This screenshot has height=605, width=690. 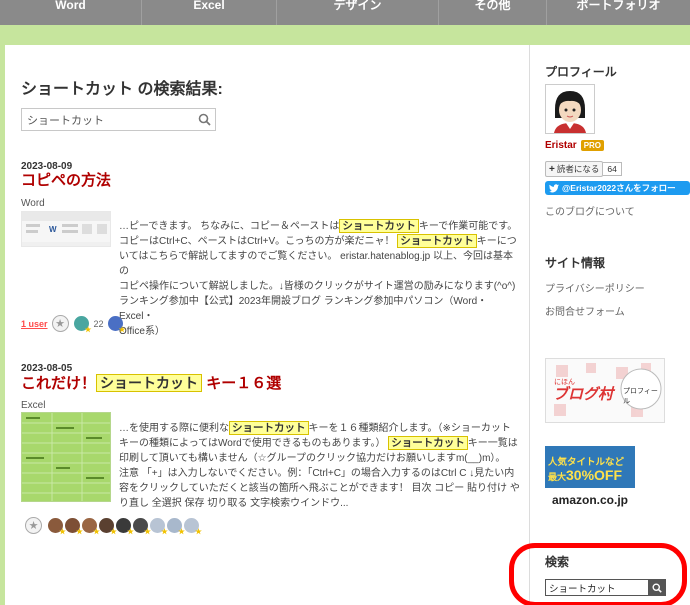 I want to click on nav-item-word: Word, so click(x=71, y=12).